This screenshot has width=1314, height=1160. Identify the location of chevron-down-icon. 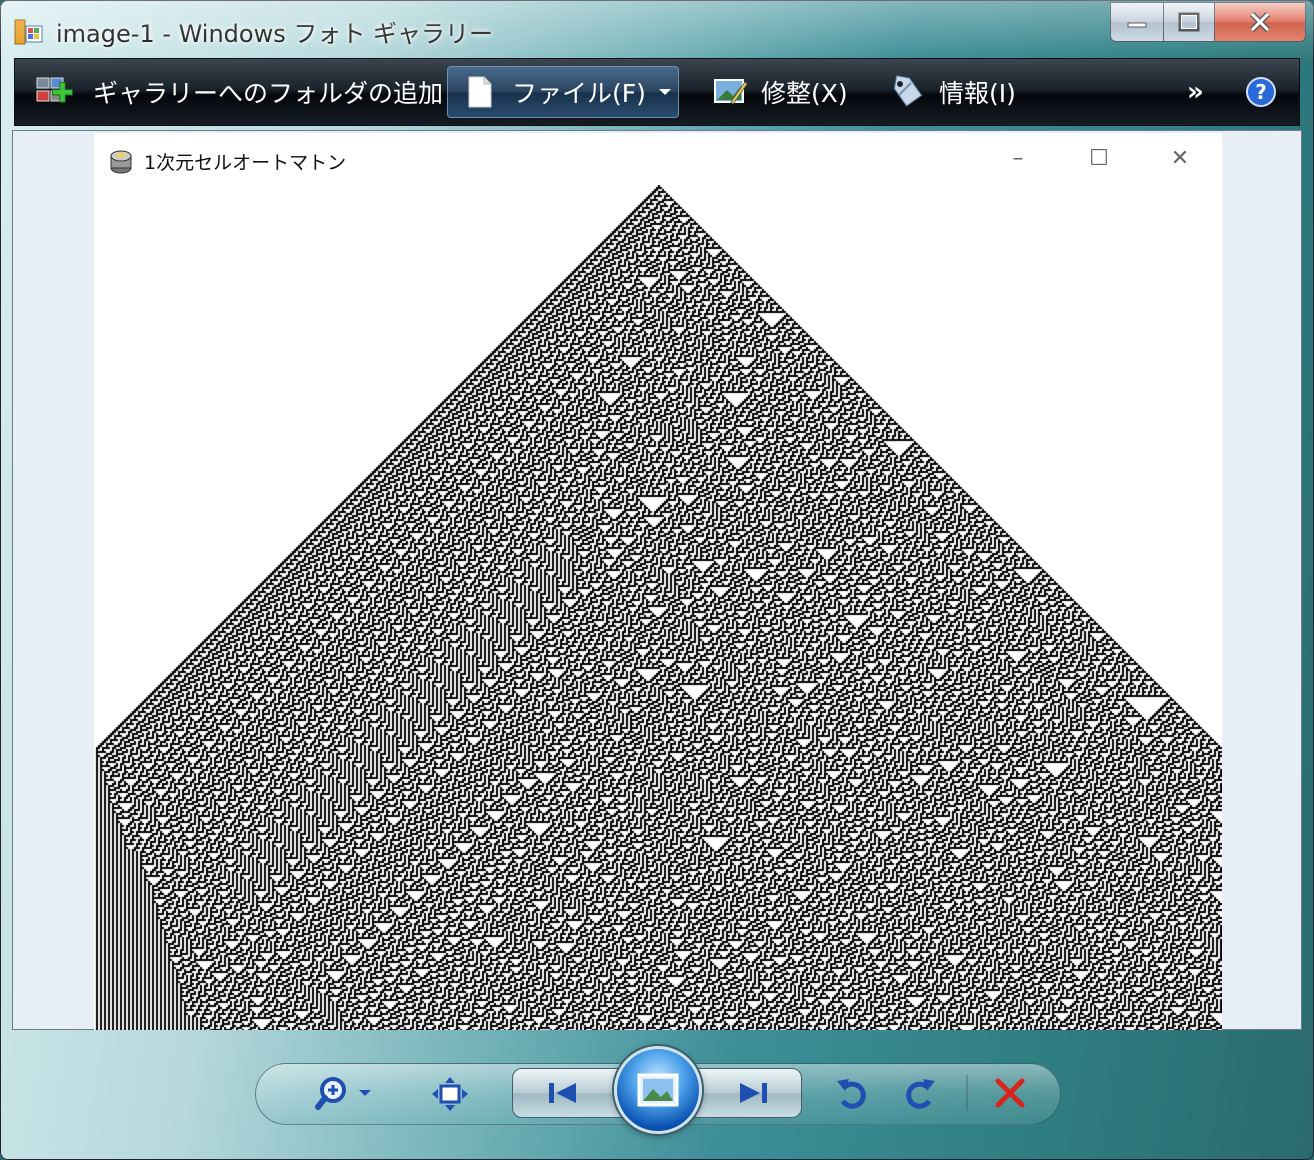
(664, 92).